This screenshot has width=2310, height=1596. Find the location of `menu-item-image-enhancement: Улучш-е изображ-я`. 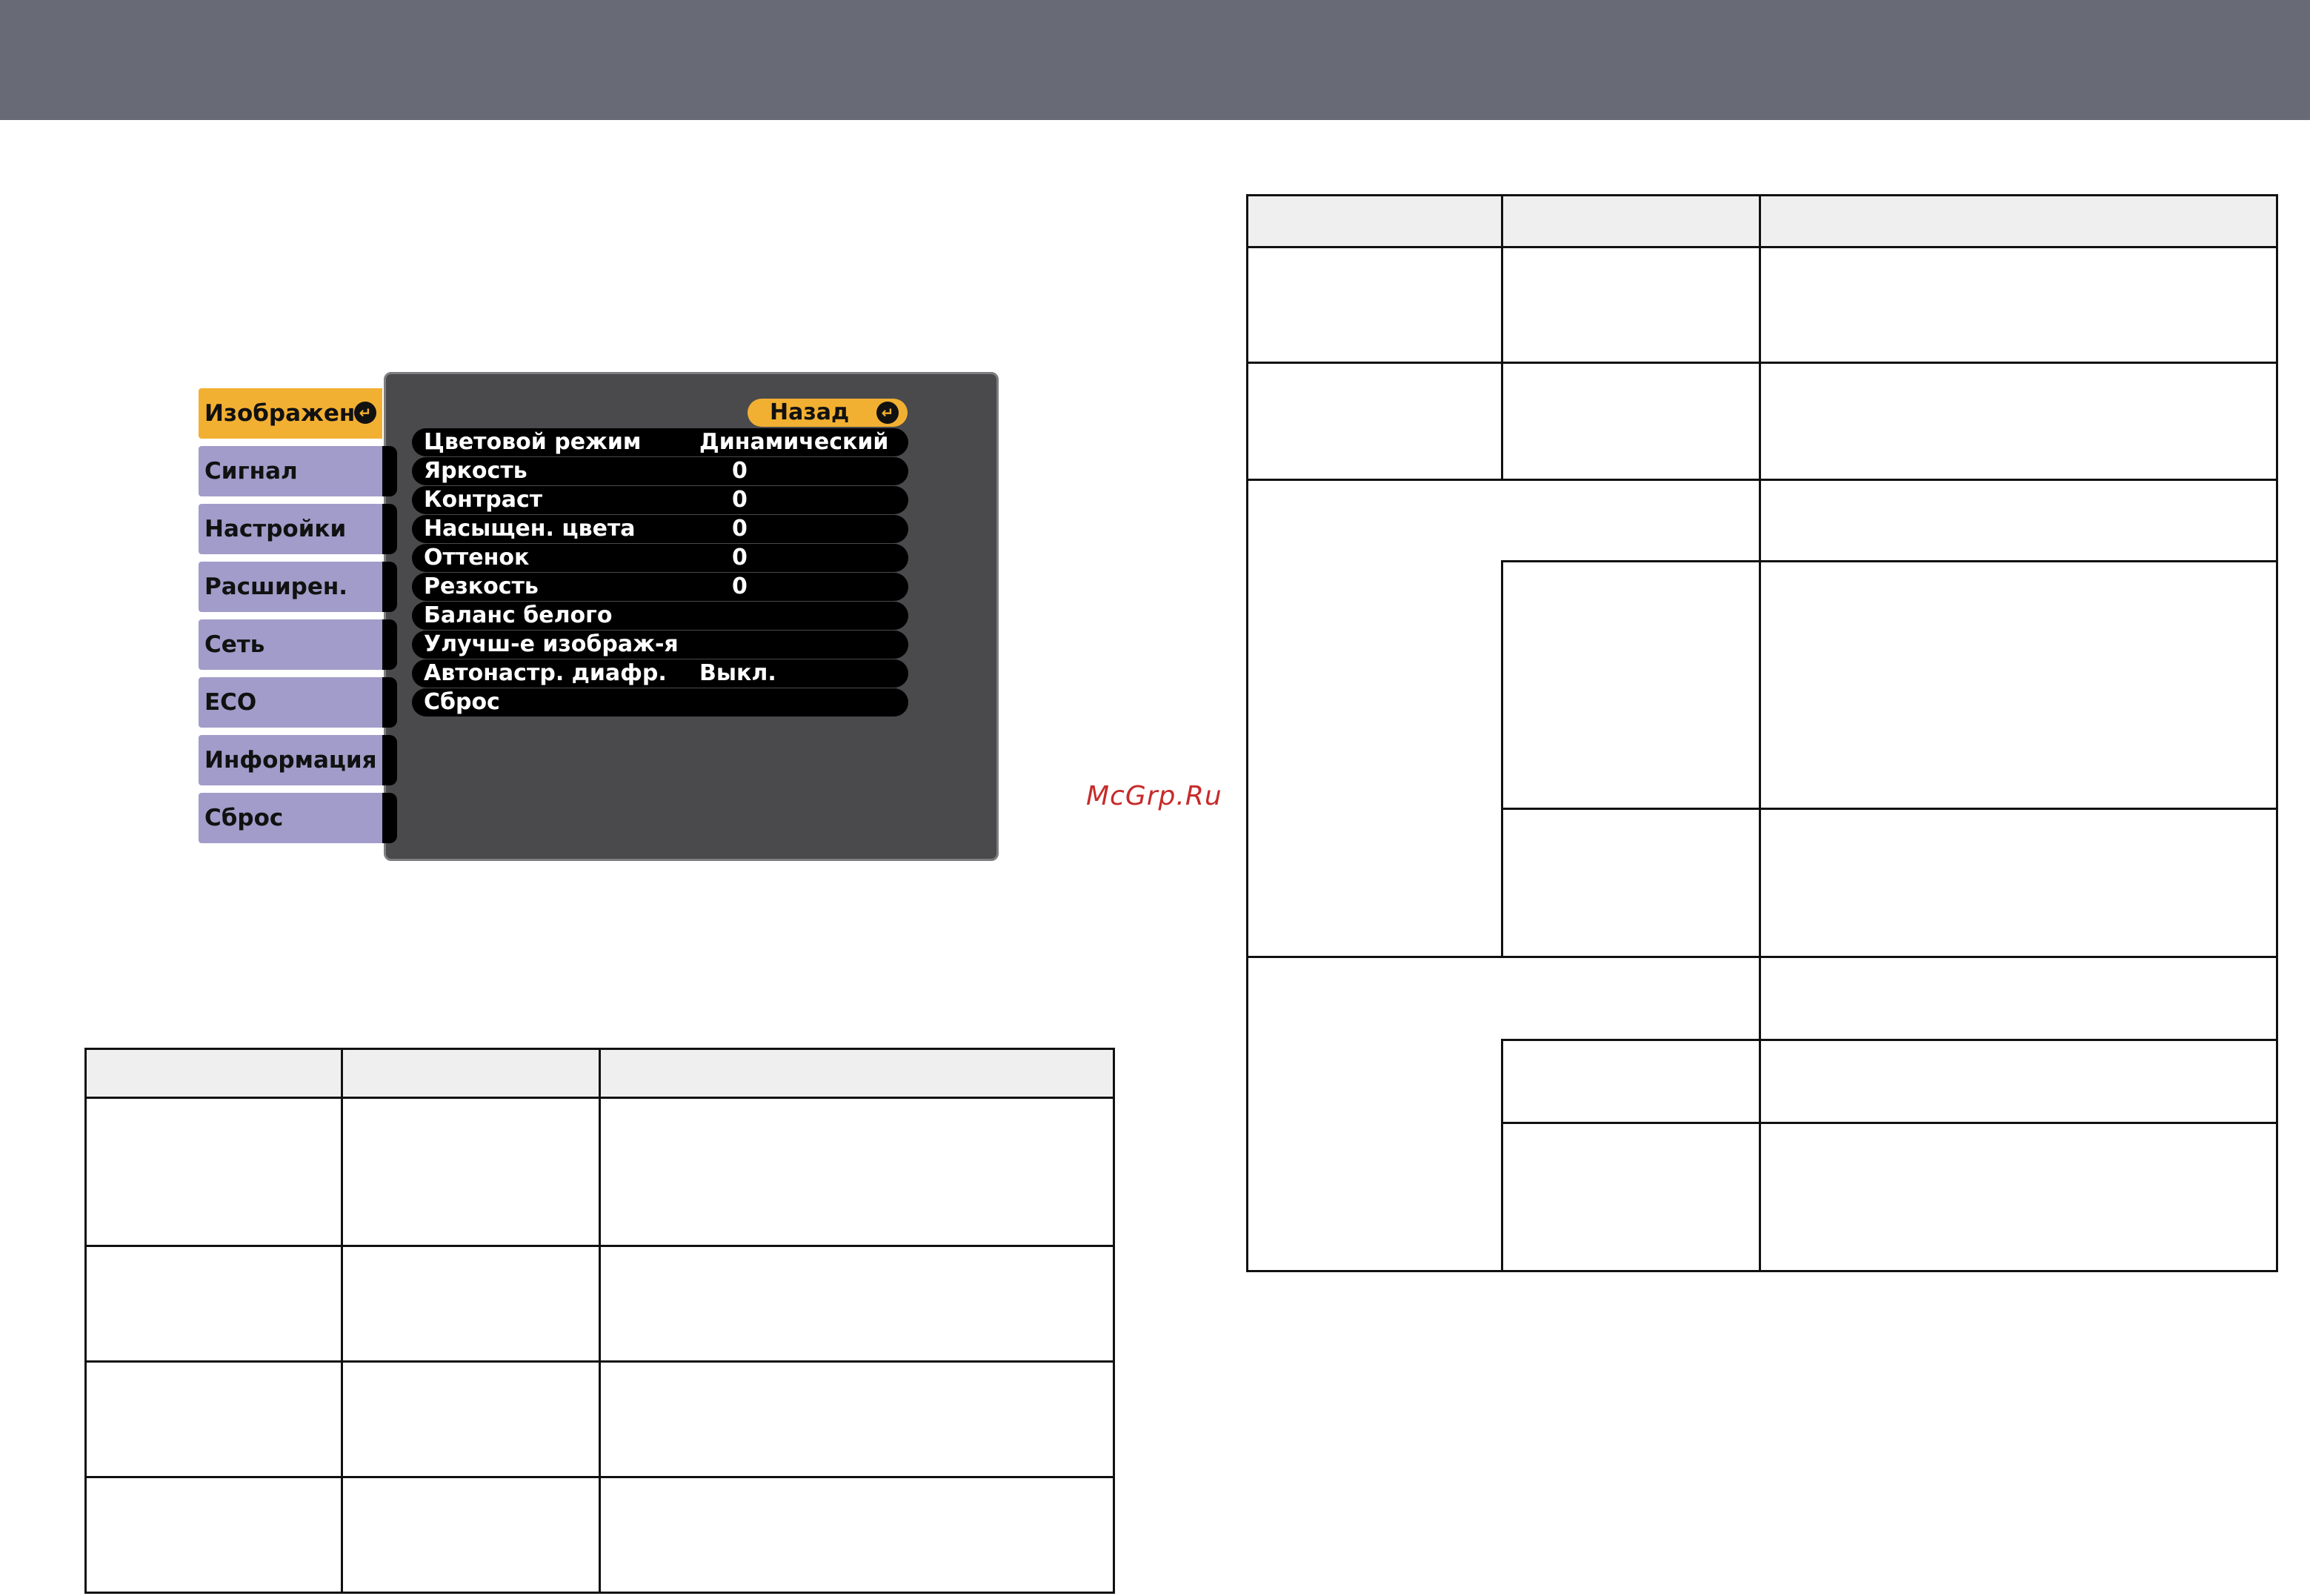

menu-item-image-enhancement: Улучш-е изображ-я is located at coordinates (660, 645).